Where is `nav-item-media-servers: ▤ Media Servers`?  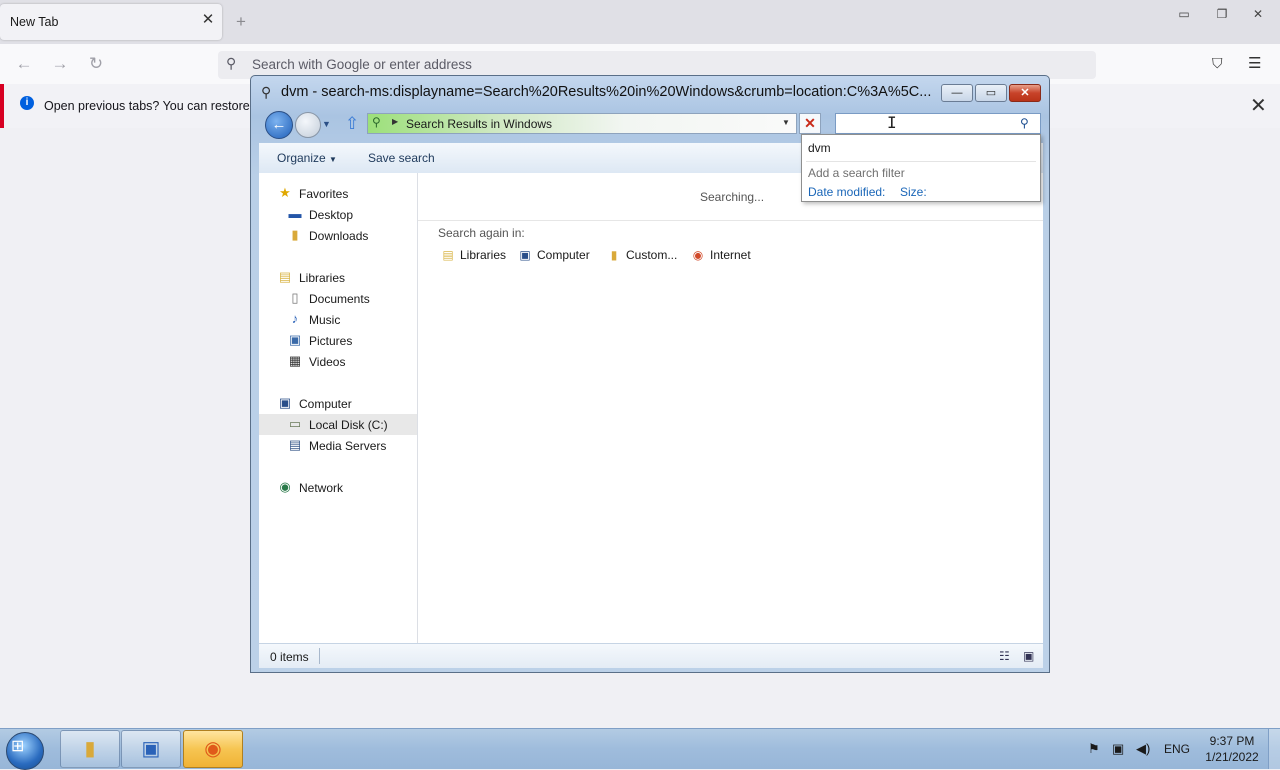 nav-item-media-servers: ▤ Media Servers is located at coordinates (338, 445).